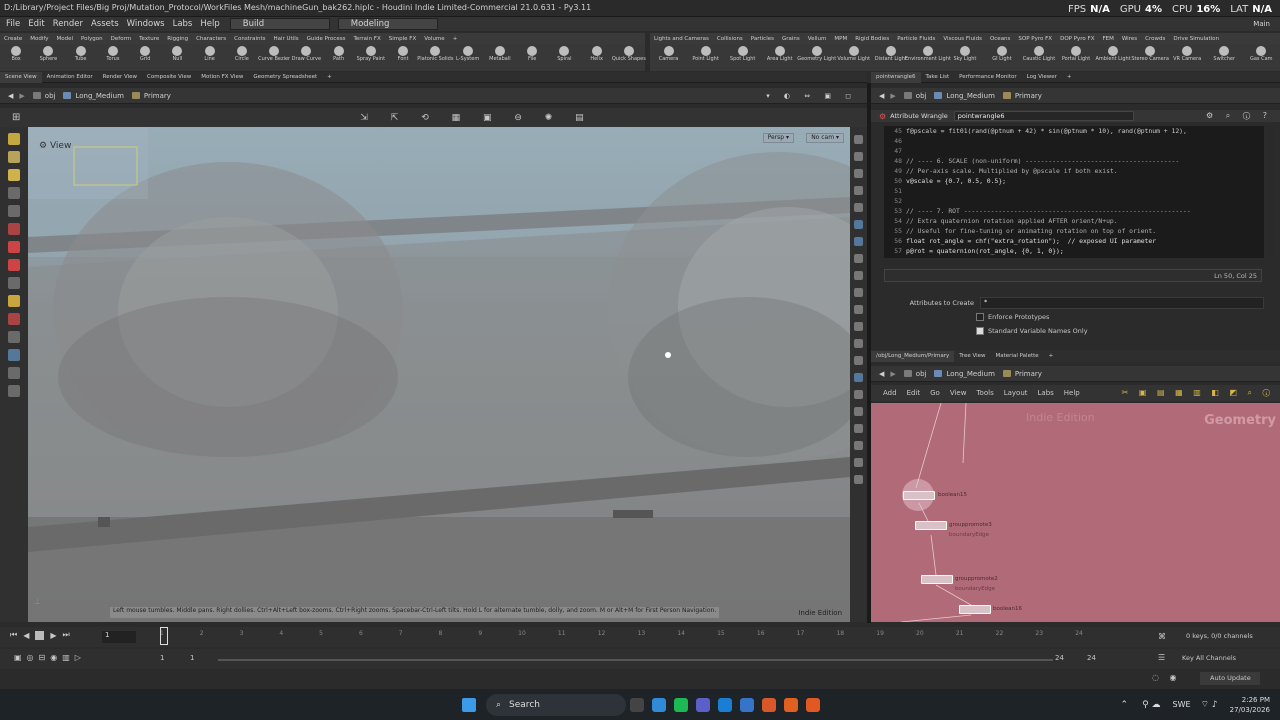  I want to click on shelf-tool-quick-shapes: Quick Shapes, so click(629, 57).